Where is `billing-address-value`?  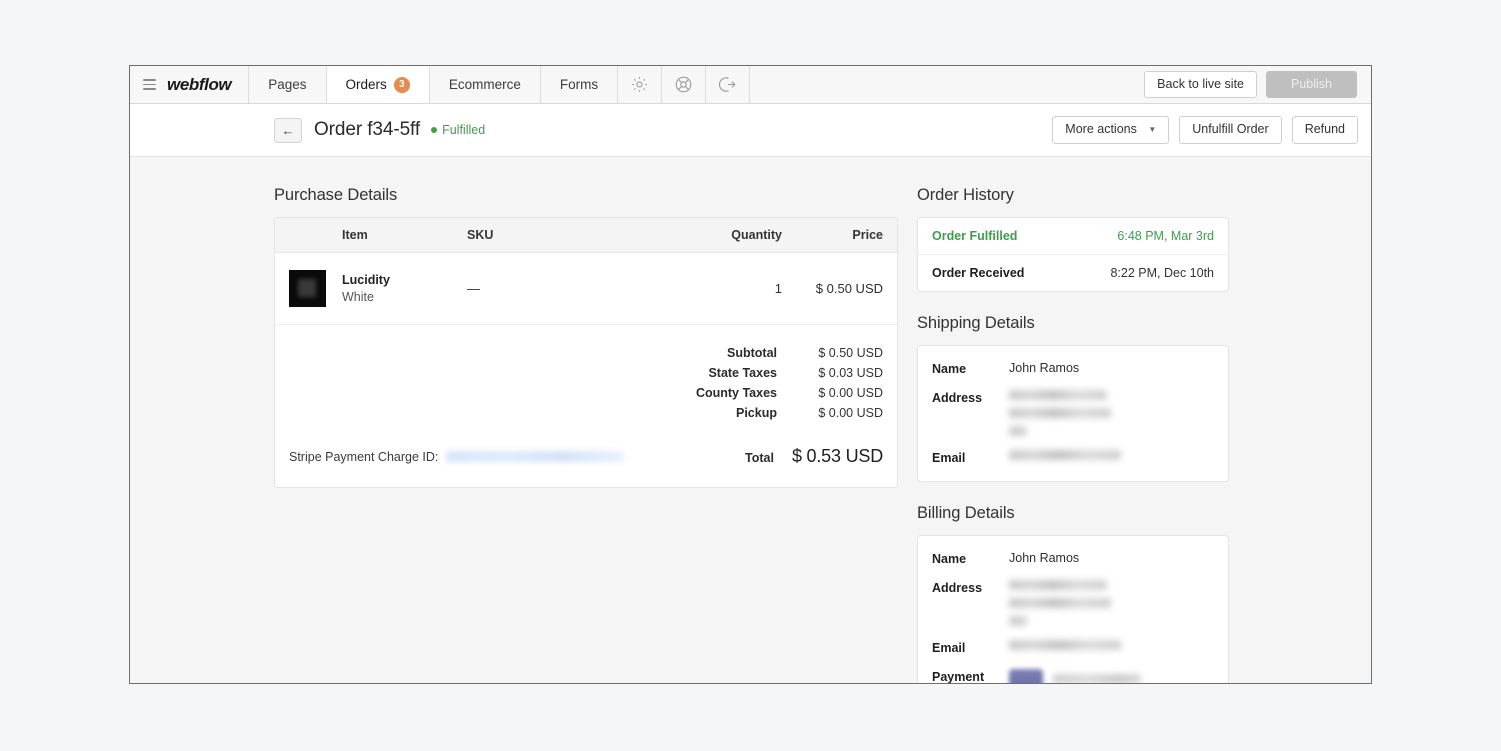
billing-address-value is located at coordinates (1060, 603).